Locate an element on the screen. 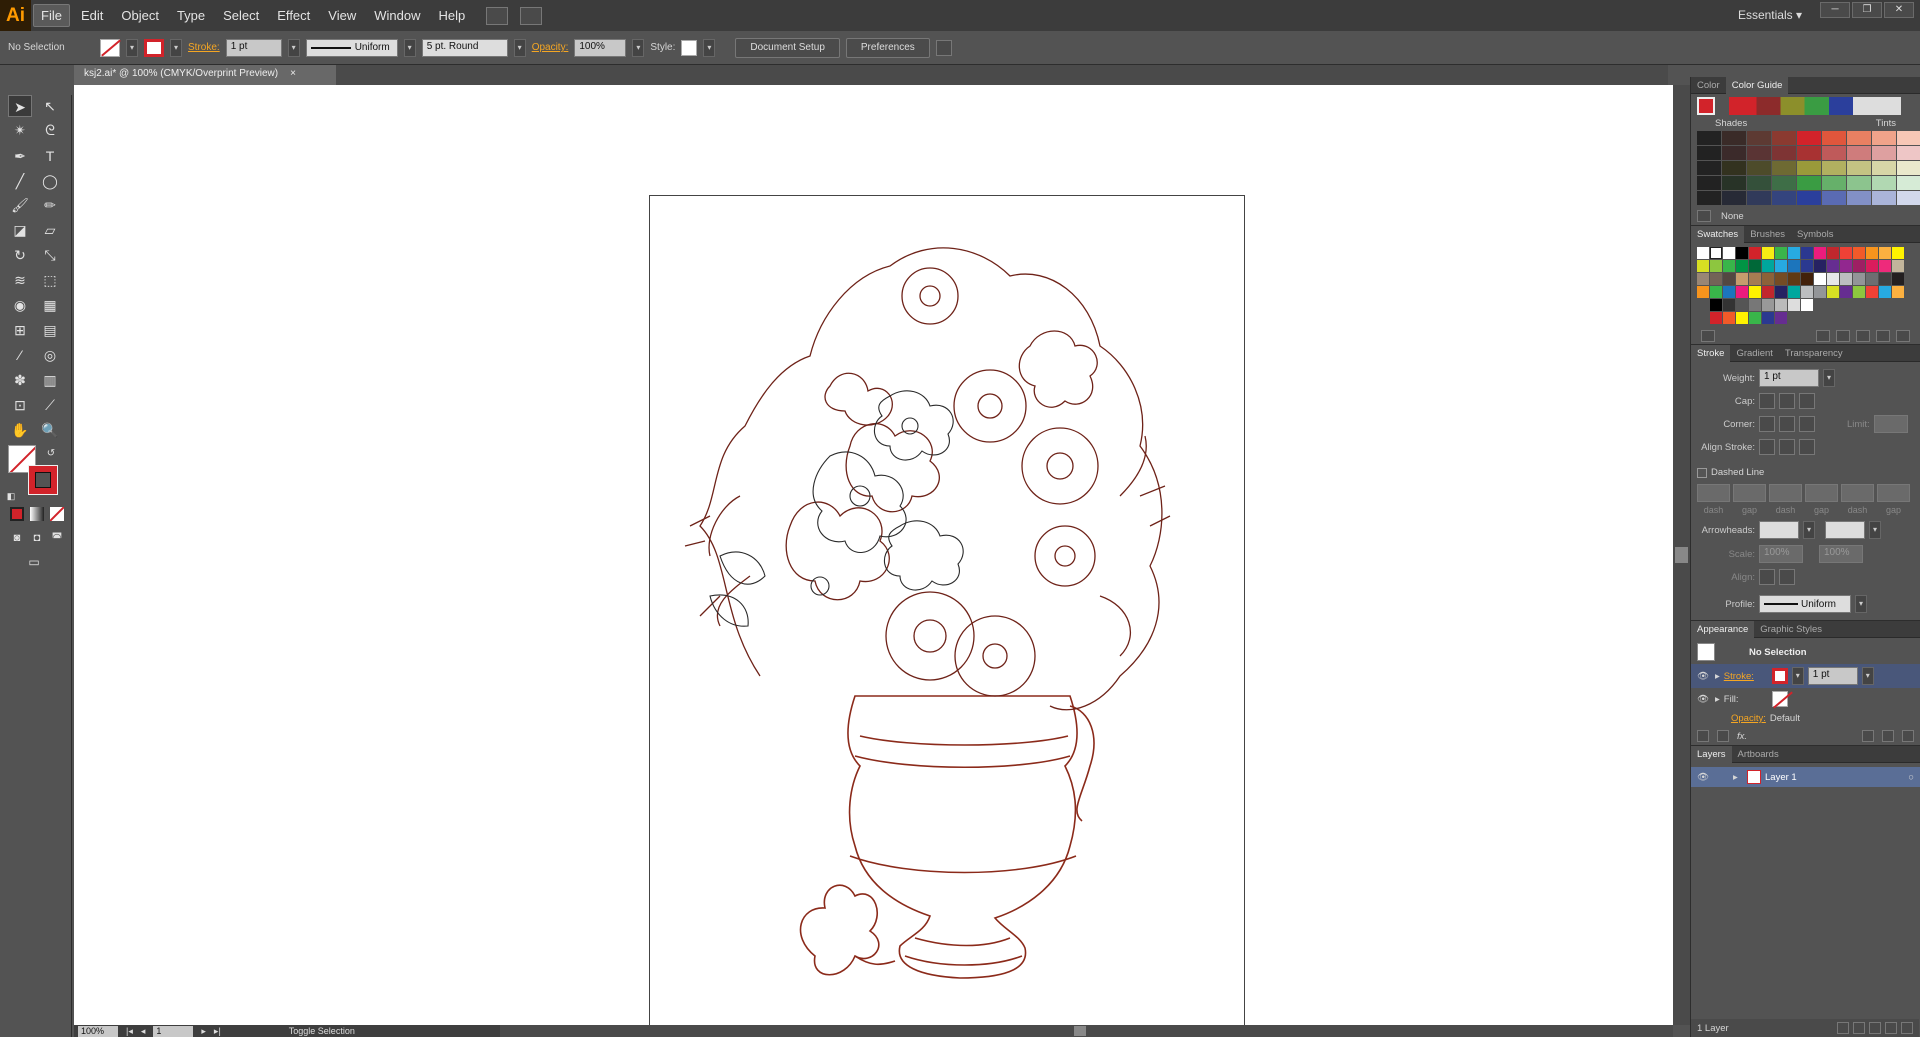 The width and height of the screenshot is (1920, 1037). arrow-tip-at-end-icon is located at coordinates (1787, 577).